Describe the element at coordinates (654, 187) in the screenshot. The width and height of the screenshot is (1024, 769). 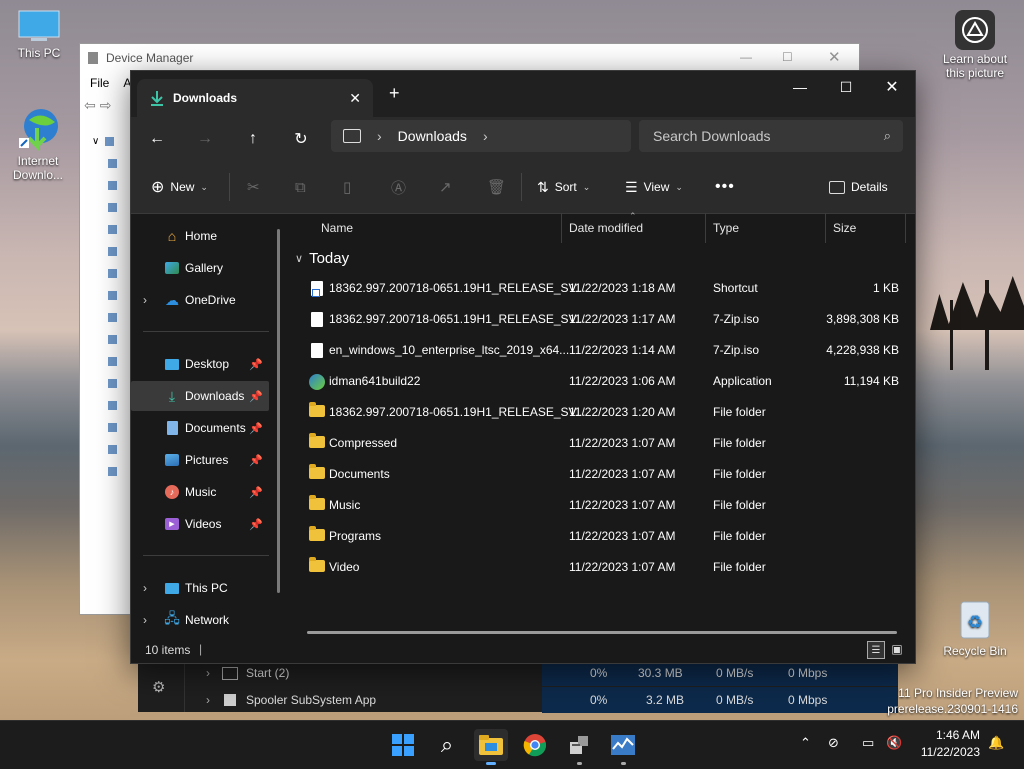
I see `view-button: ☰ View ⌄` at that location.